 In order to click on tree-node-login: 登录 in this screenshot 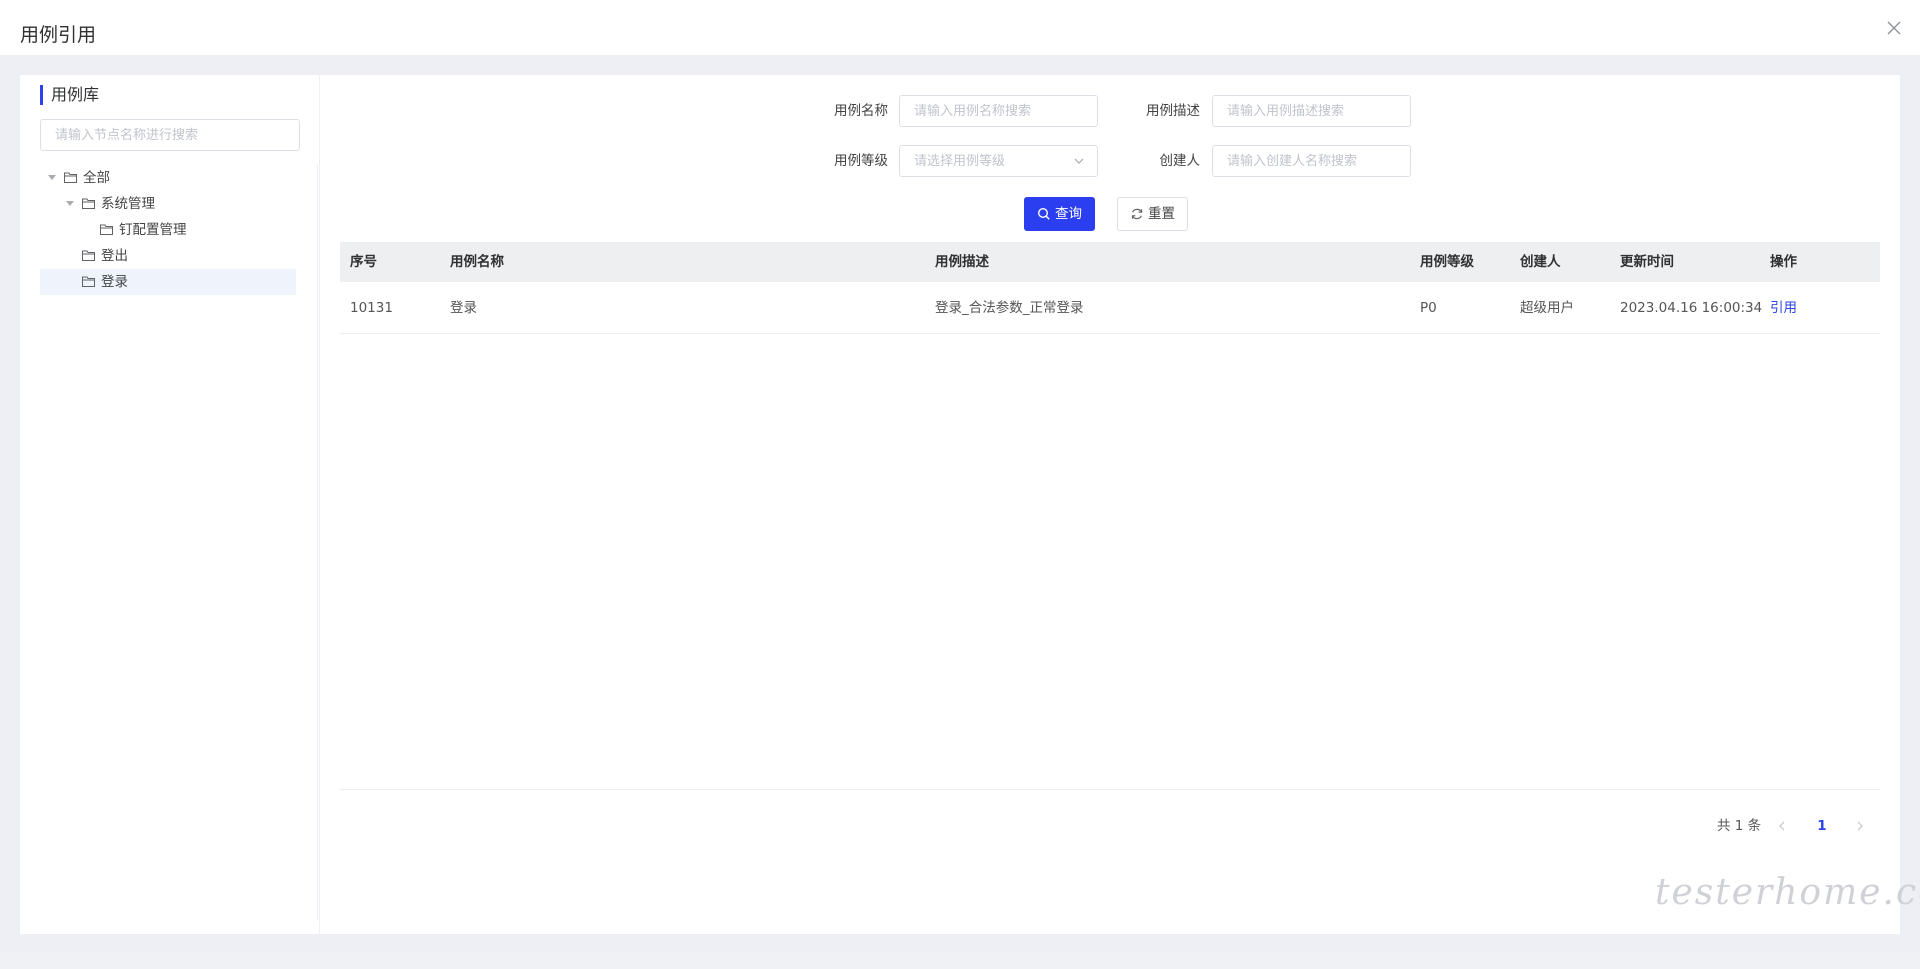, I will do `click(168, 282)`.